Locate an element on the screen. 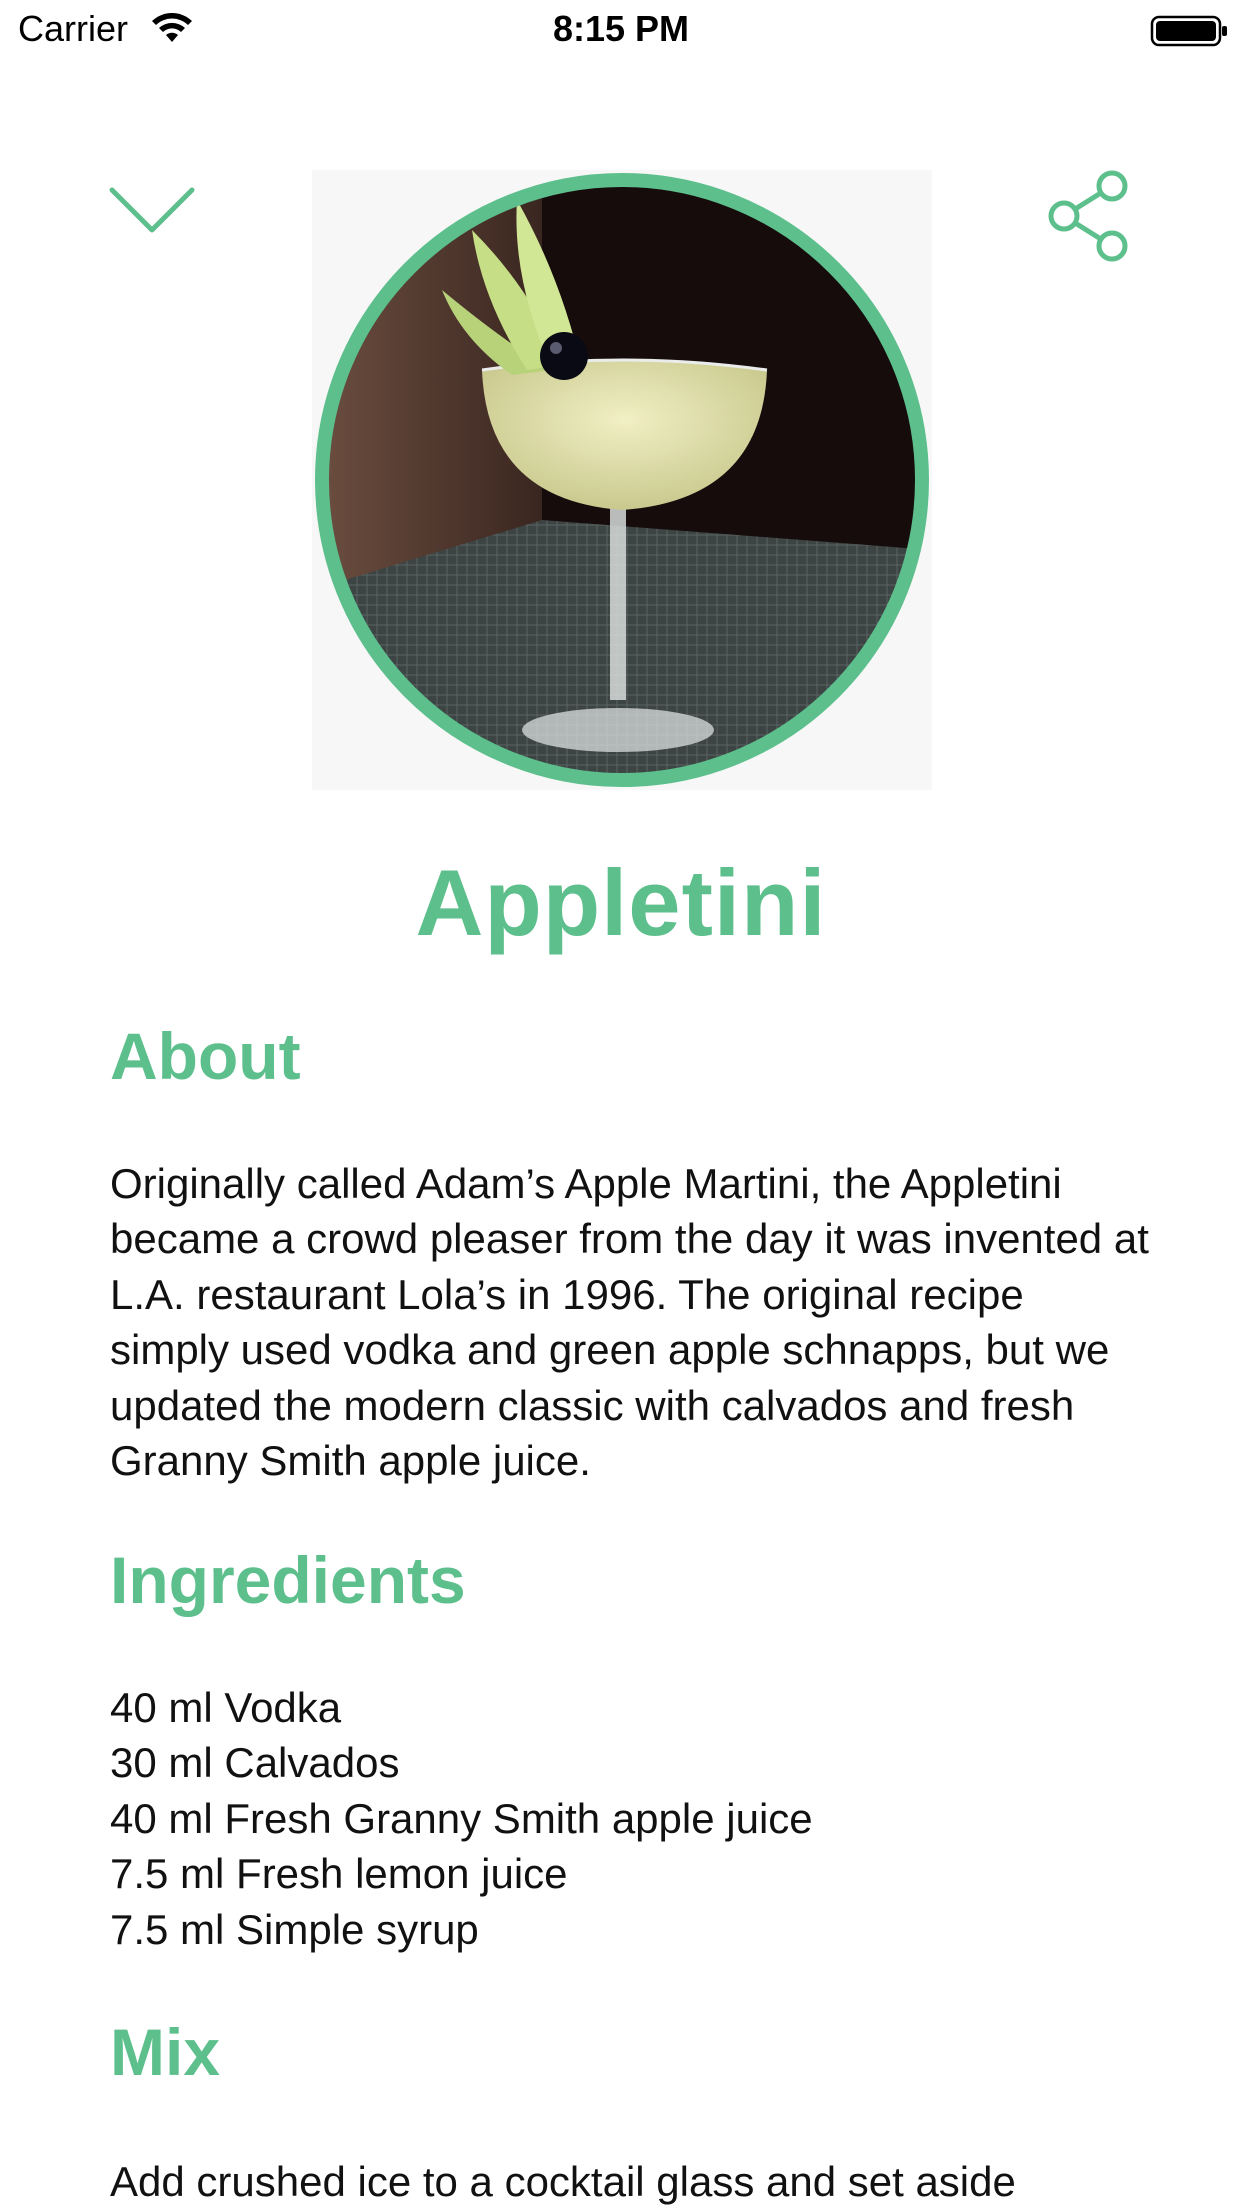 This screenshot has height=2208, width=1242. chevron-down-icon is located at coordinates (152, 210).